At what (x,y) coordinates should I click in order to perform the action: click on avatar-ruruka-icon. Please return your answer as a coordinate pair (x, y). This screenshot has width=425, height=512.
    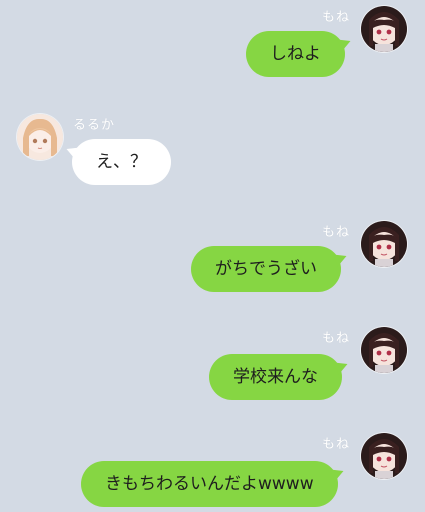
    Looking at the image, I should click on (40, 137).